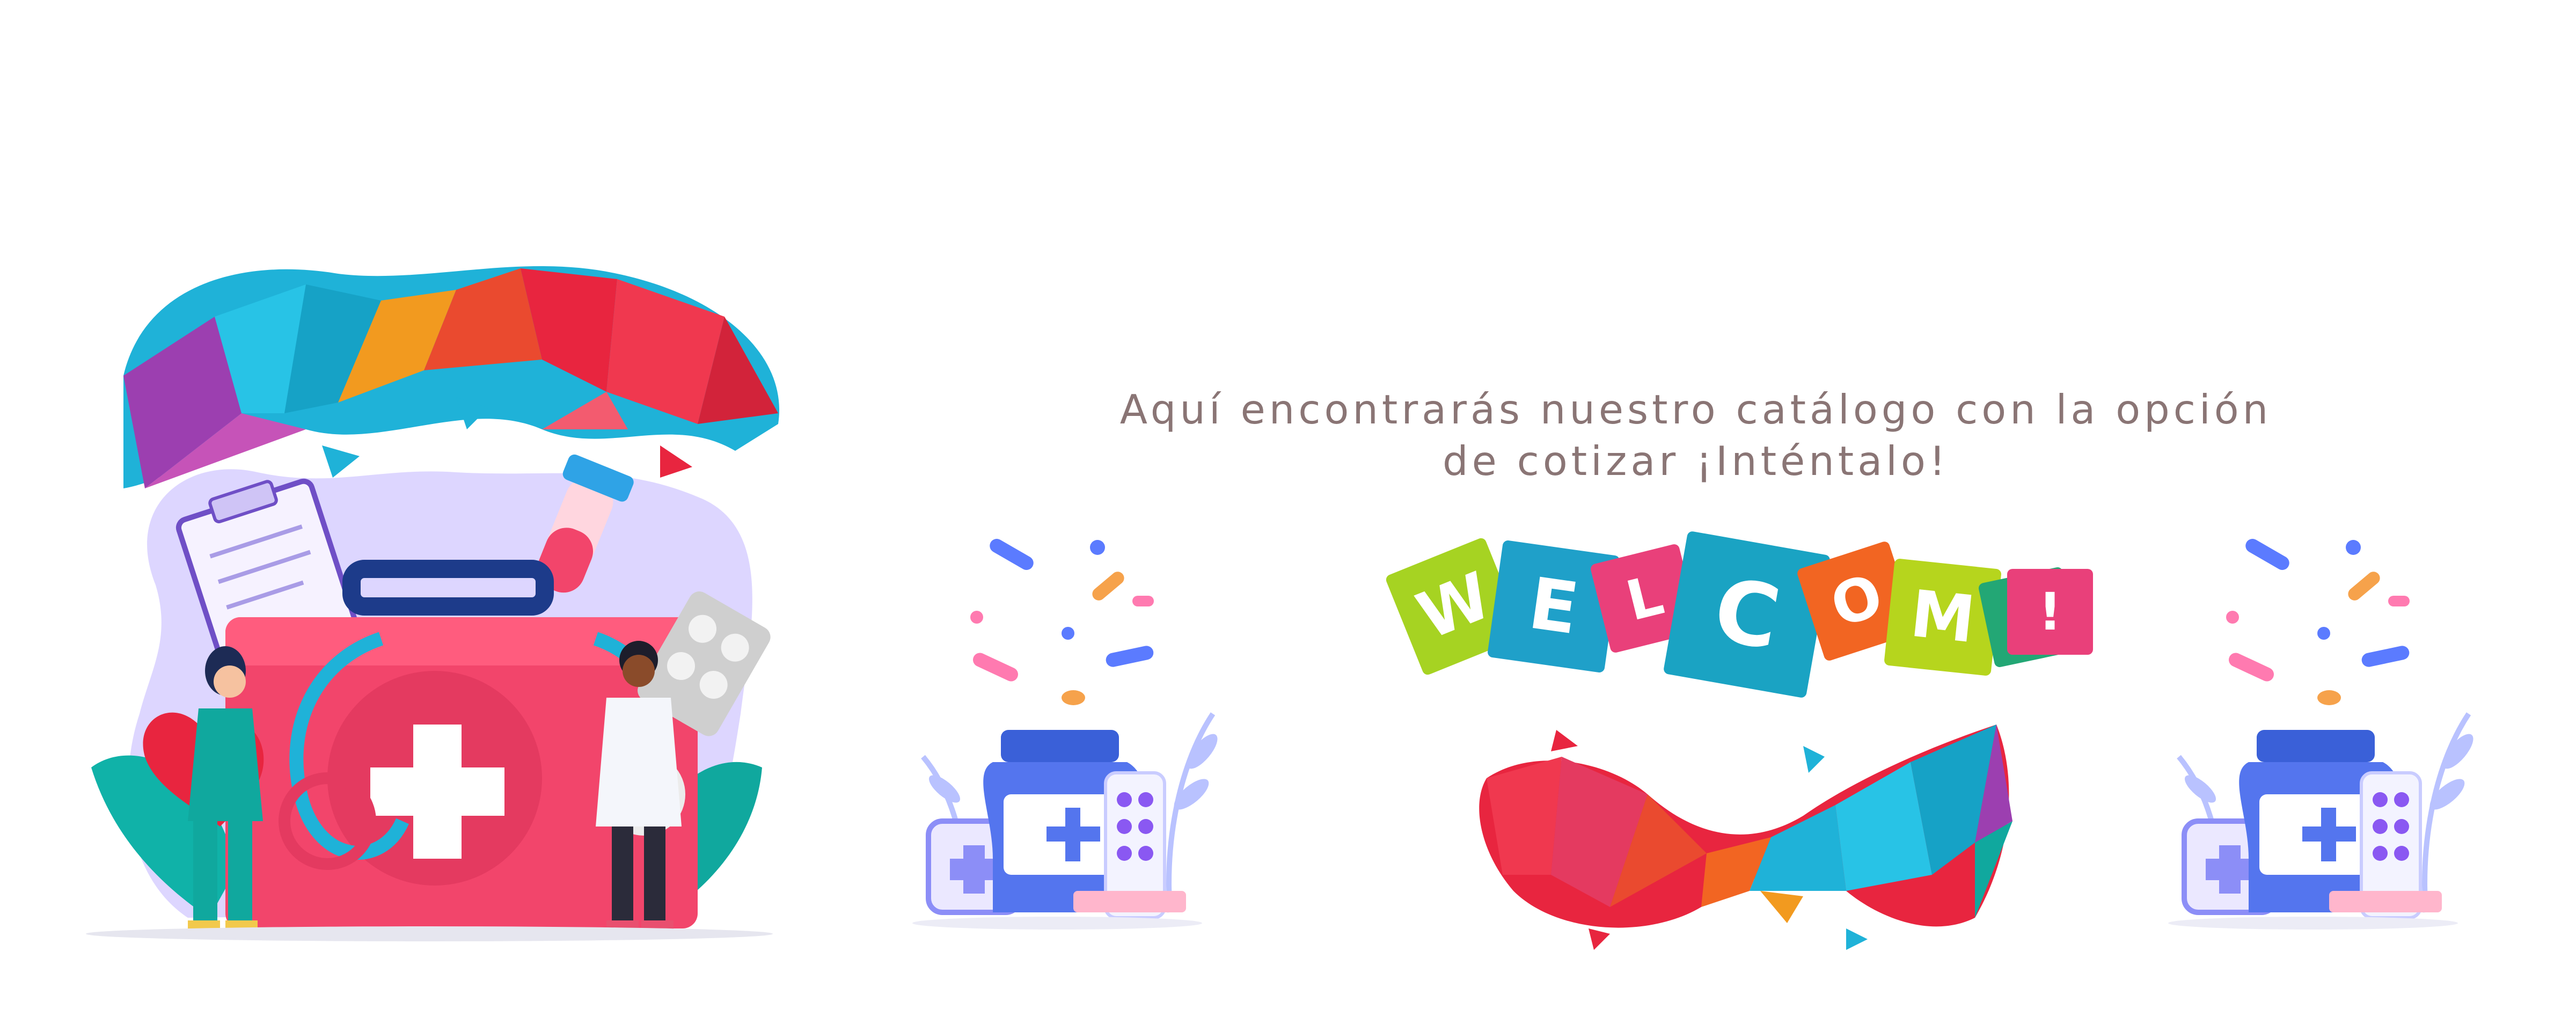  What do you see at coordinates (1696, 461) in the screenshot?
I see `tagline-line-2: de cotizar ¡Inténtalo!` at bounding box center [1696, 461].